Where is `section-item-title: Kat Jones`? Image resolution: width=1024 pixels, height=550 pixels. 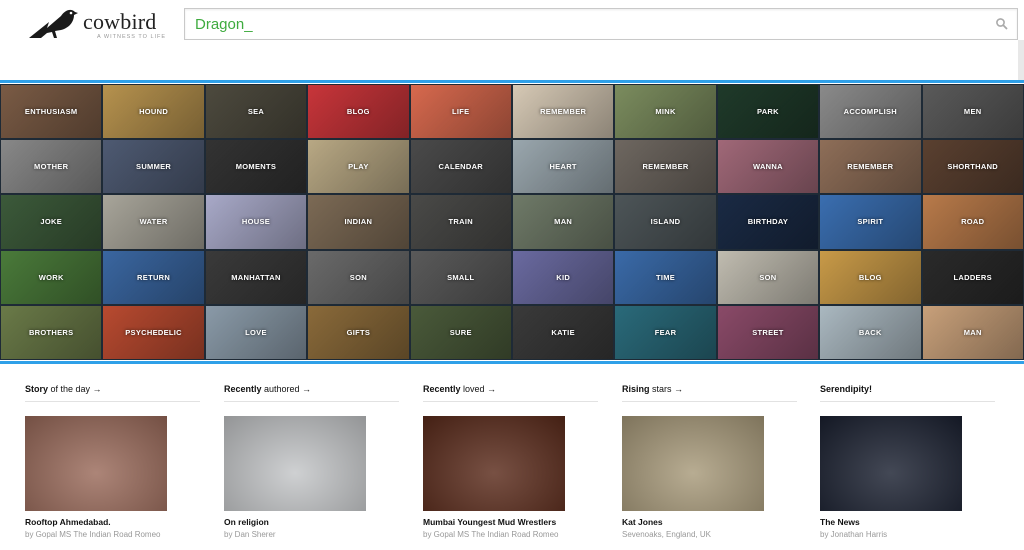 section-item-title: Kat Jones is located at coordinates (642, 522).